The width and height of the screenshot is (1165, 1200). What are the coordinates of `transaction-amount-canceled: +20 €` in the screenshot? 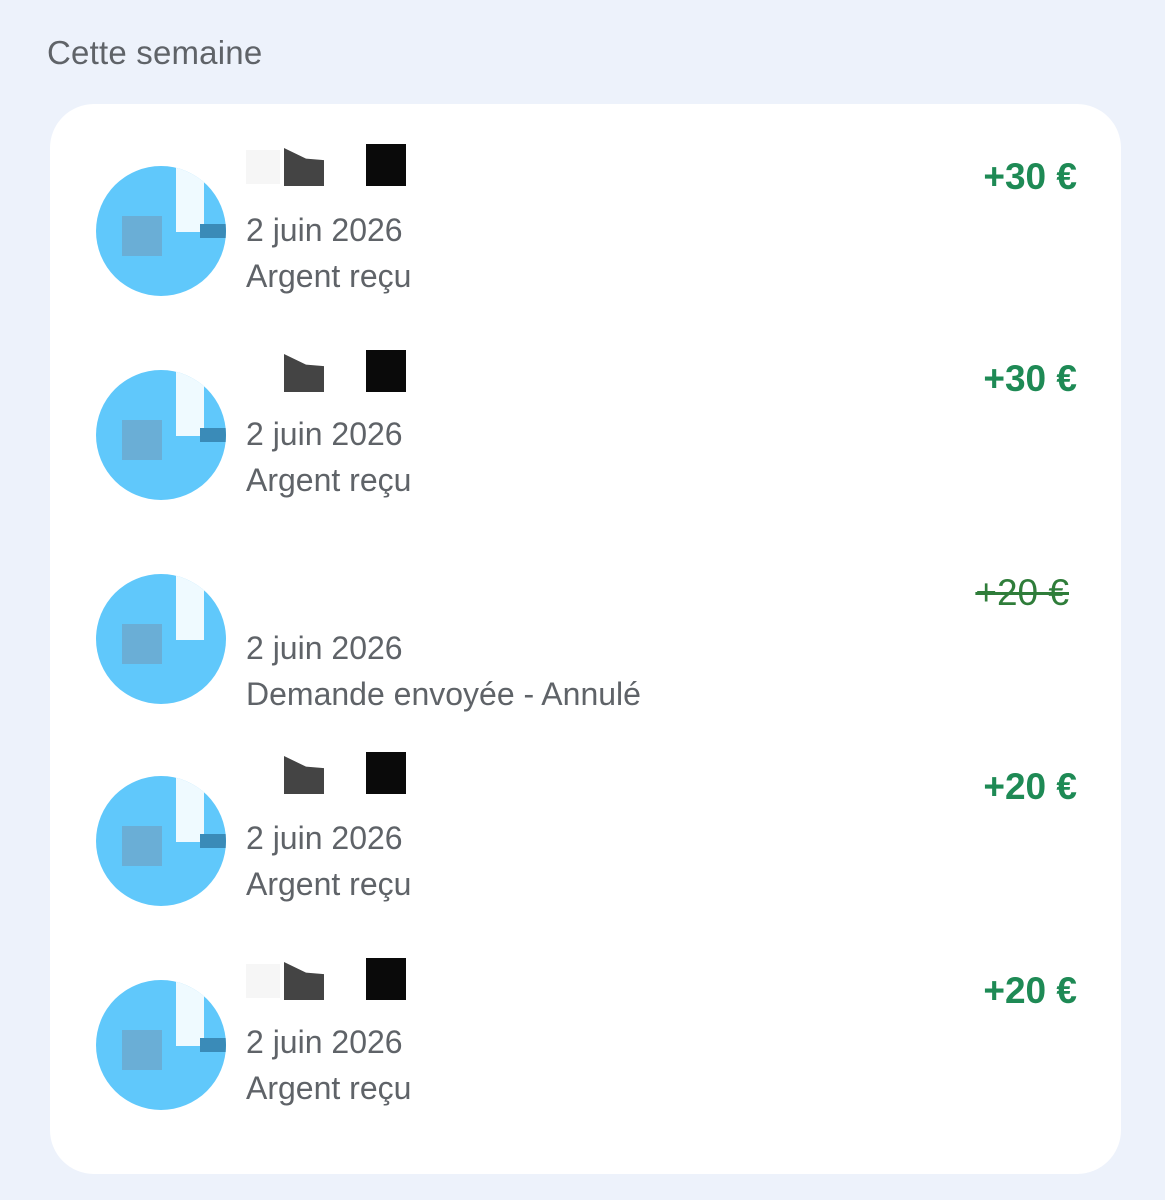 It's located at (1022, 592).